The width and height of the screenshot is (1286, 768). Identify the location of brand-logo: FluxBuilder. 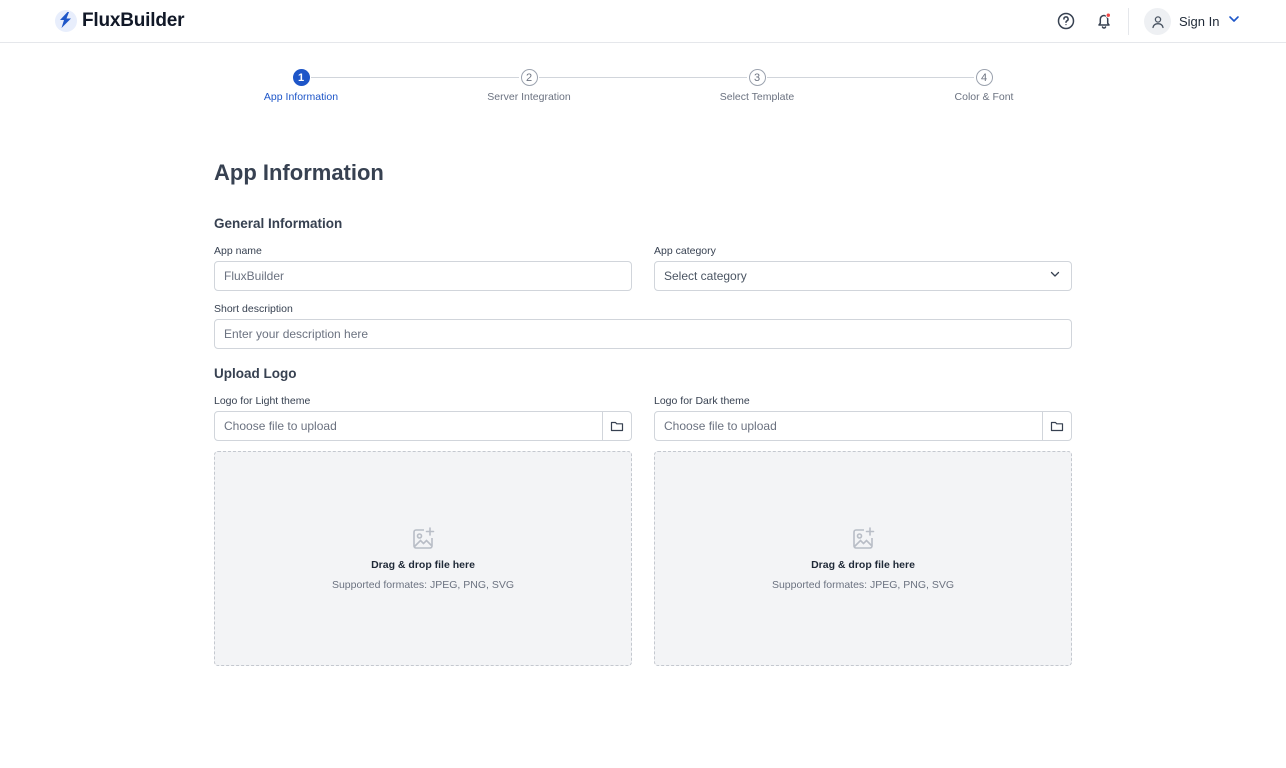
(119, 21).